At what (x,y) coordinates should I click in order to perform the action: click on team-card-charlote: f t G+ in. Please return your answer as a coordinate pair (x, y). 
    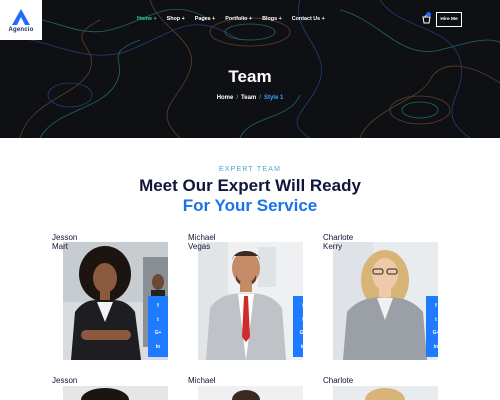
    Looking at the image, I should click on (385, 301).